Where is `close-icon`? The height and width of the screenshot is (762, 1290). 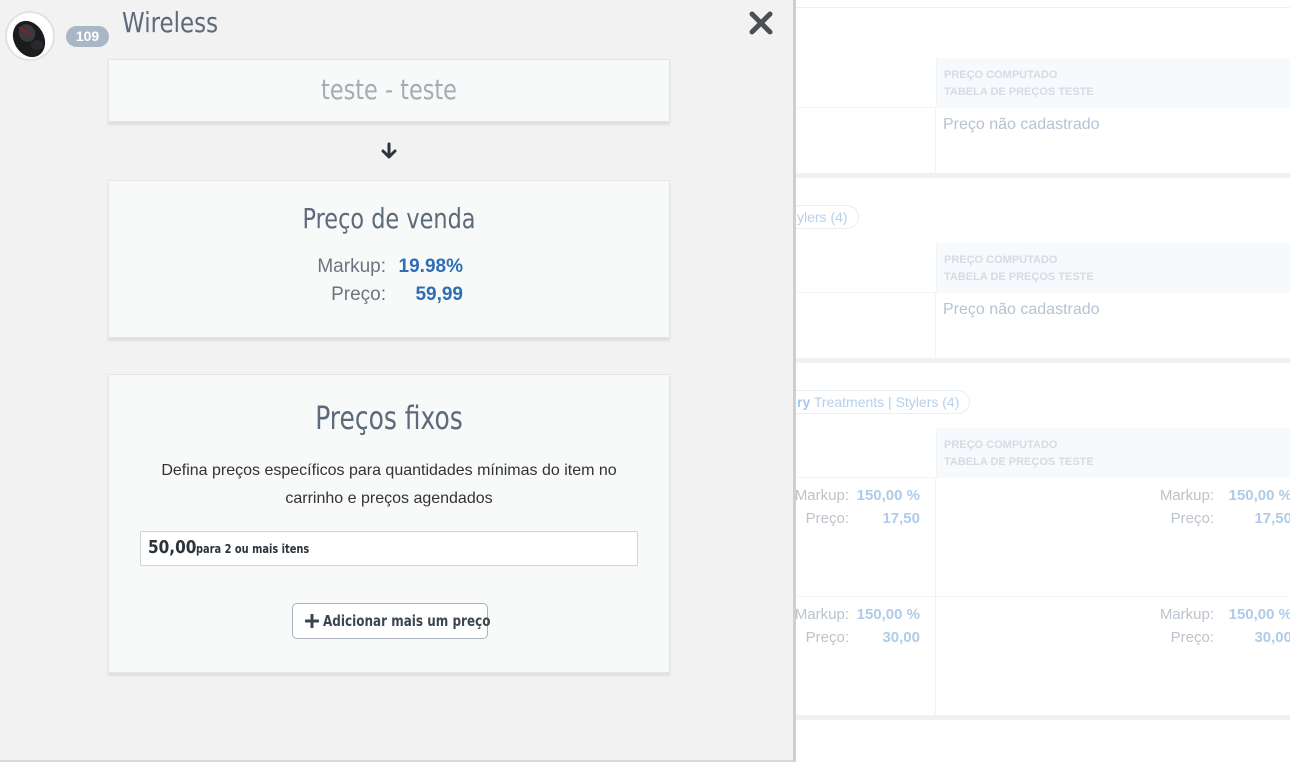 close-icon is located at coordinates (761, 23).